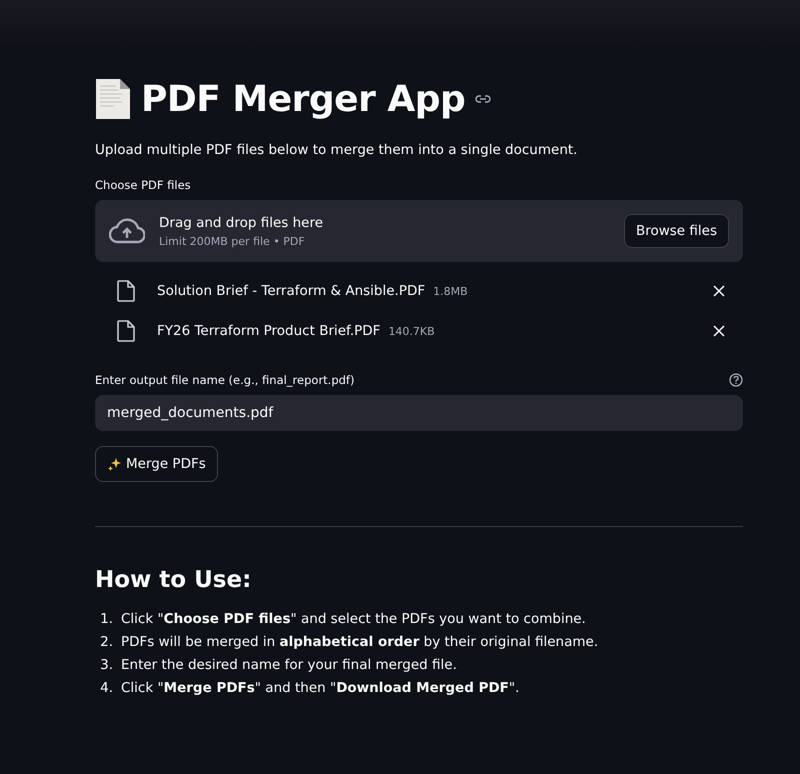 The width and height of the screenshot is (800, 774). I want to click on step-text: Click "Choose PDF files" and select the PDFs you want to combine., so click(353, 619).